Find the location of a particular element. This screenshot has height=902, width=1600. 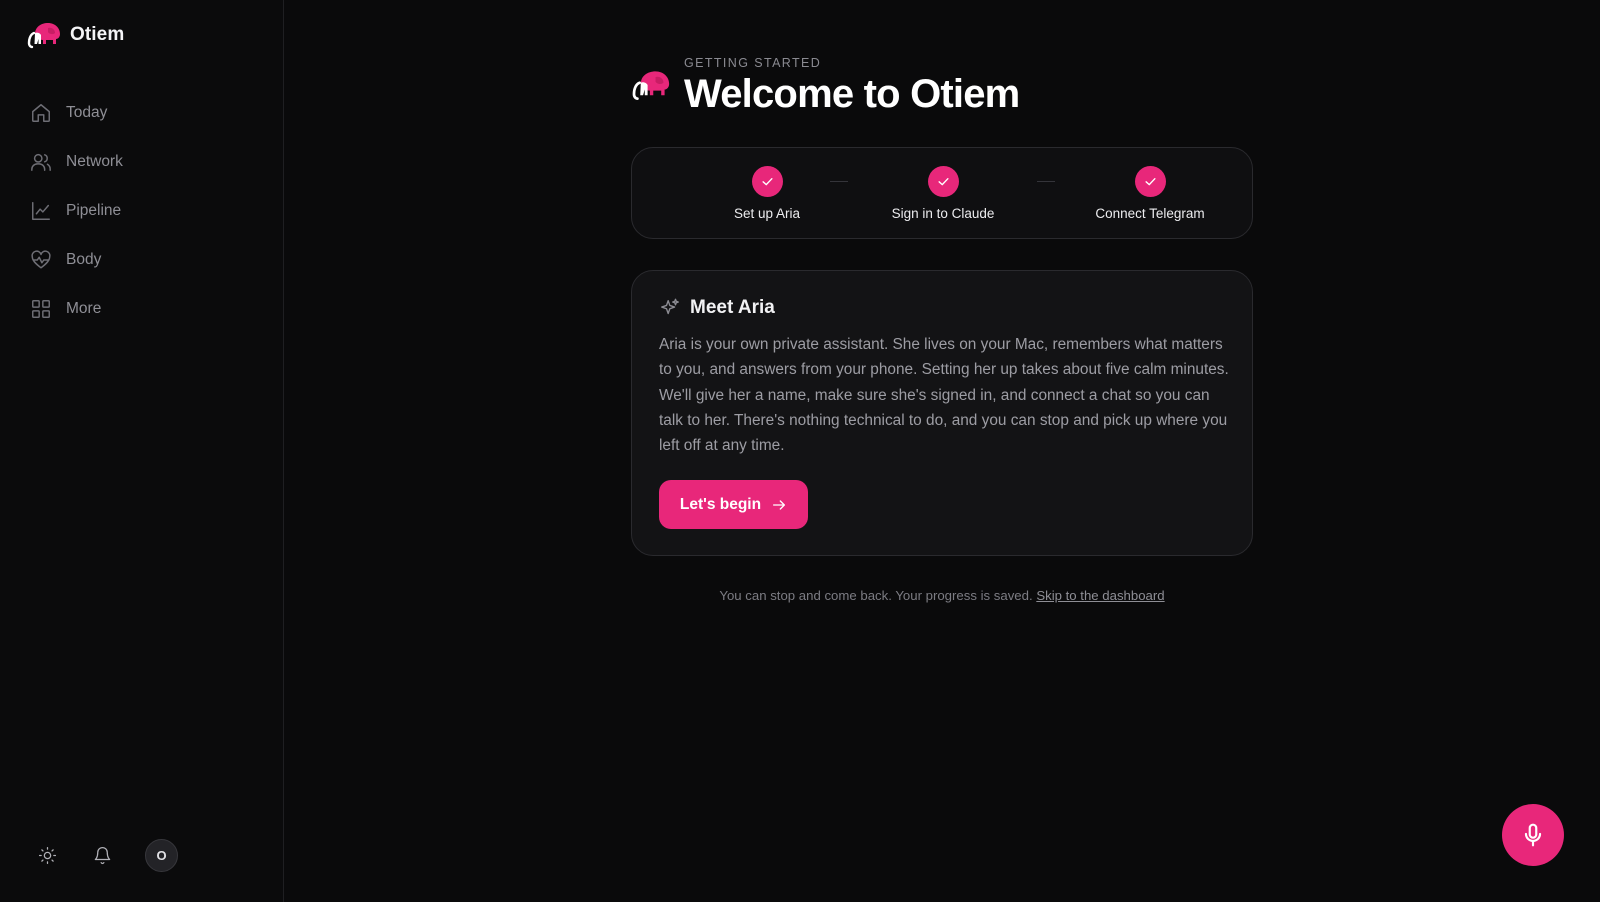

sidebar-item-body: Body is located at coordinates (145, 259).